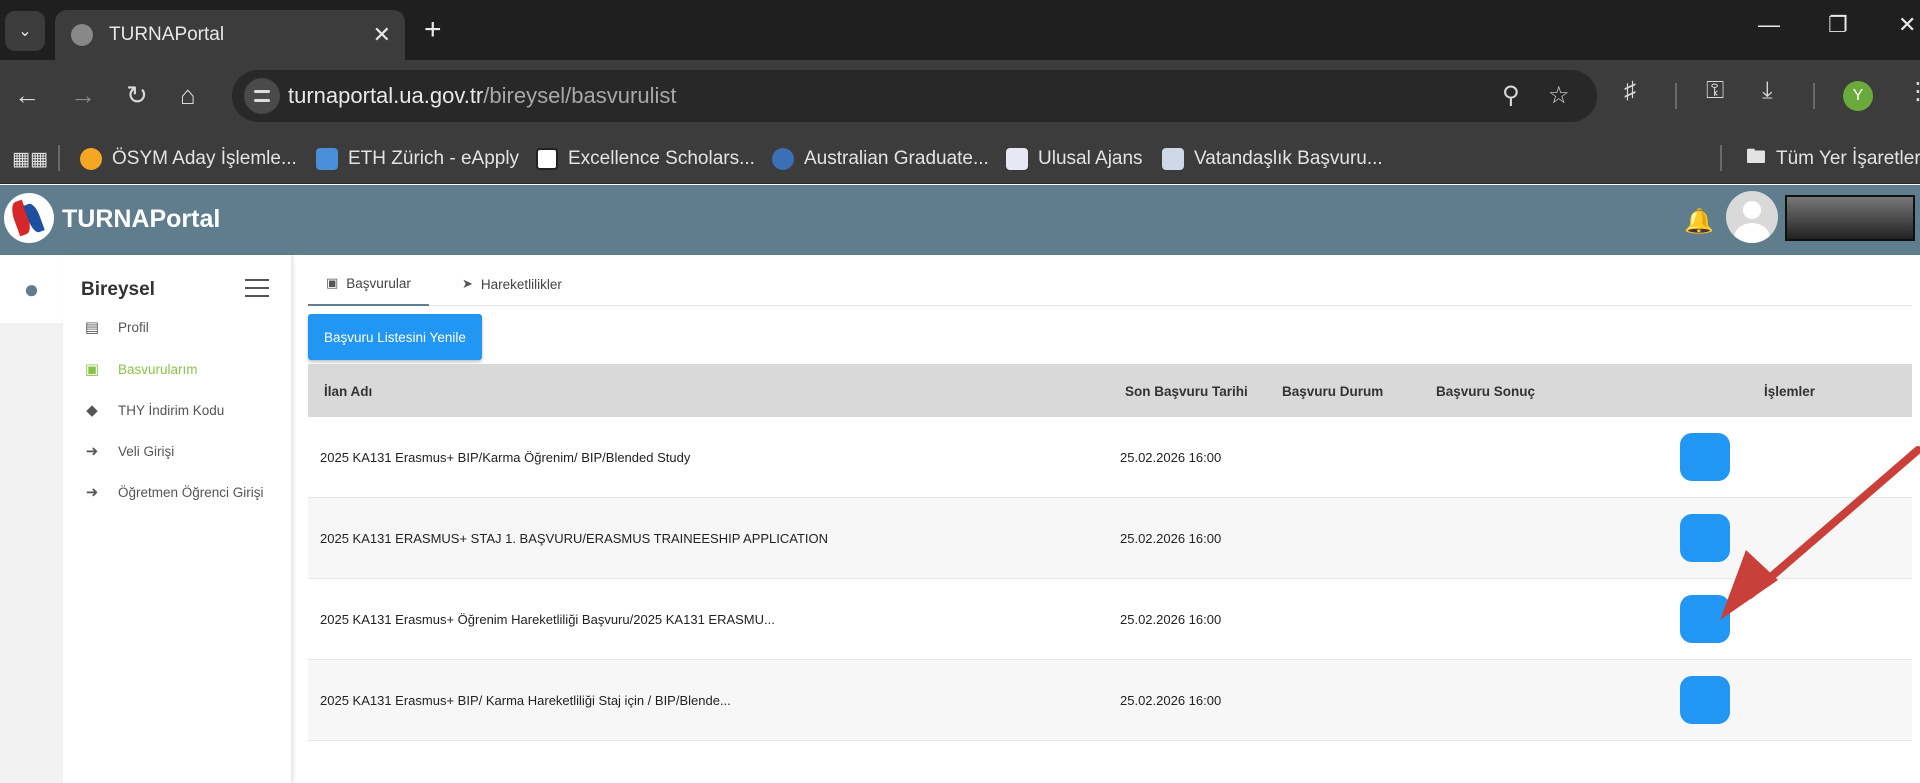 This screenshot has width=1920, height=783. I want to click on password-key-icon: ⚿, so click(1715, 91).